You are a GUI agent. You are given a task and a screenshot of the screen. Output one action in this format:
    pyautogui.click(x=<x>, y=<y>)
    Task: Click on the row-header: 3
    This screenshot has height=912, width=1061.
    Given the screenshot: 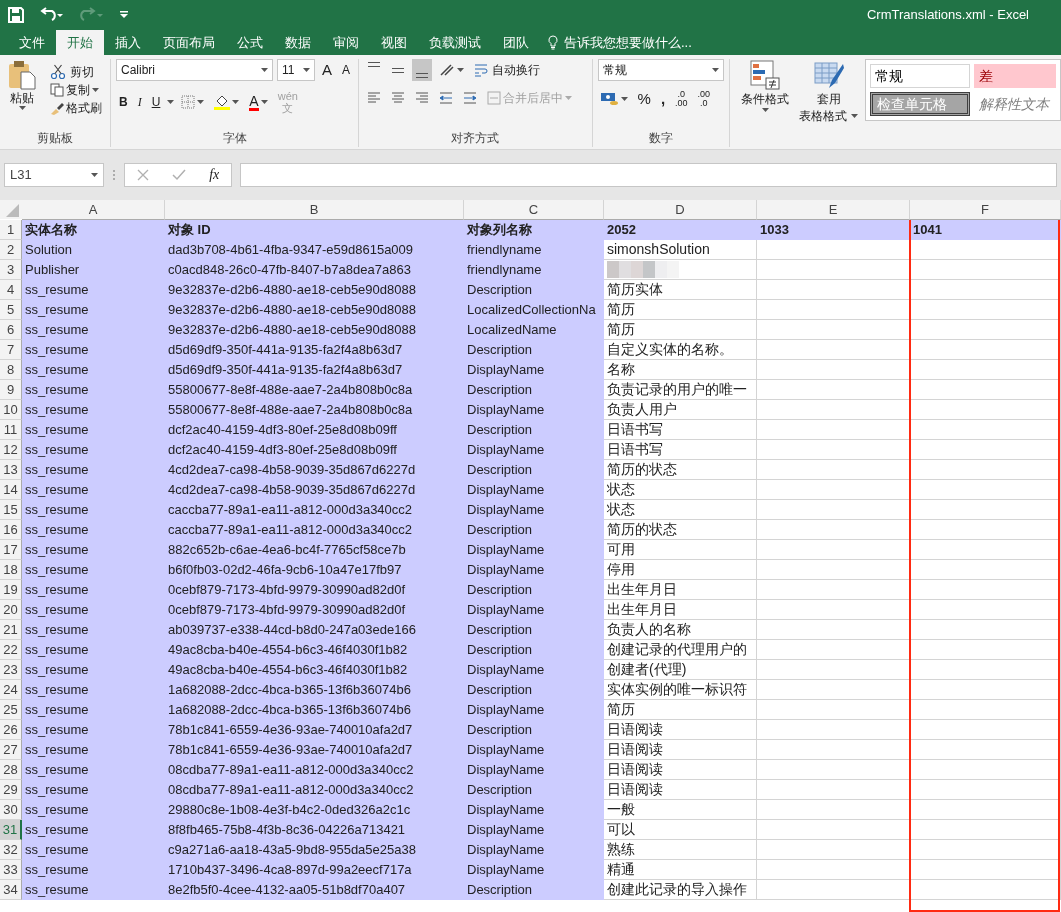 What is the action you would take?
    pyautogui.click(x=11, y=270)
    